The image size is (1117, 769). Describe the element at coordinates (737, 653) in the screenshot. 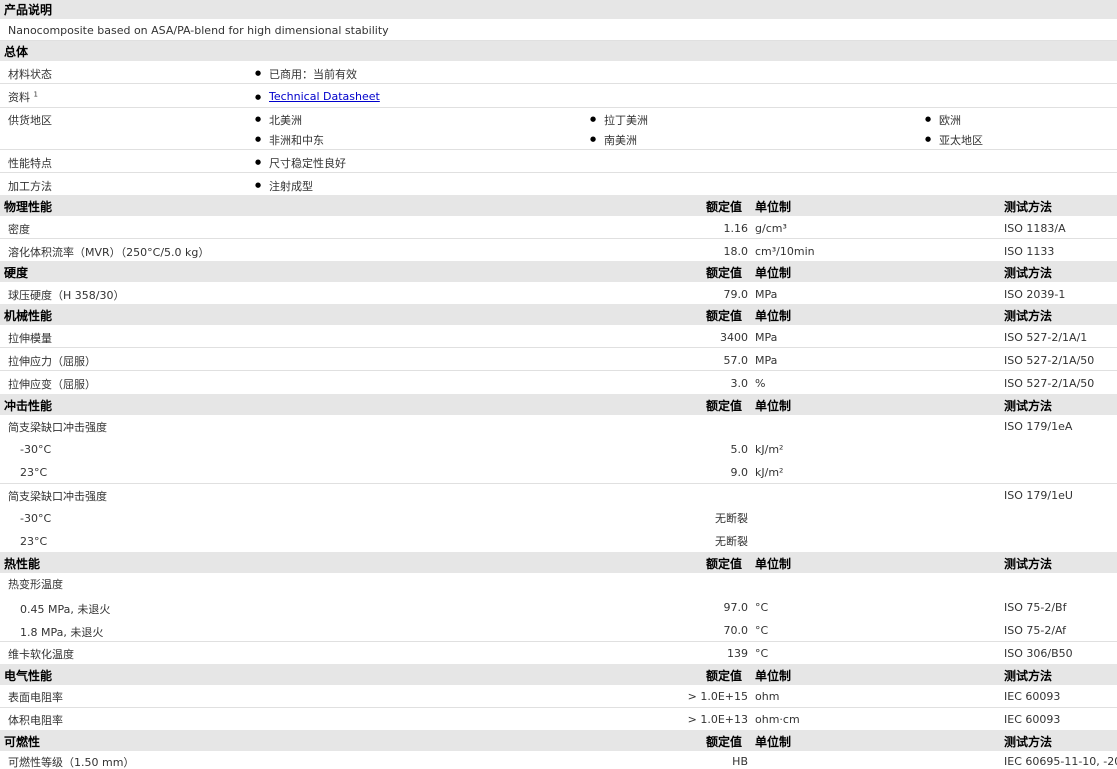

I see `property-value: 139` at that location.